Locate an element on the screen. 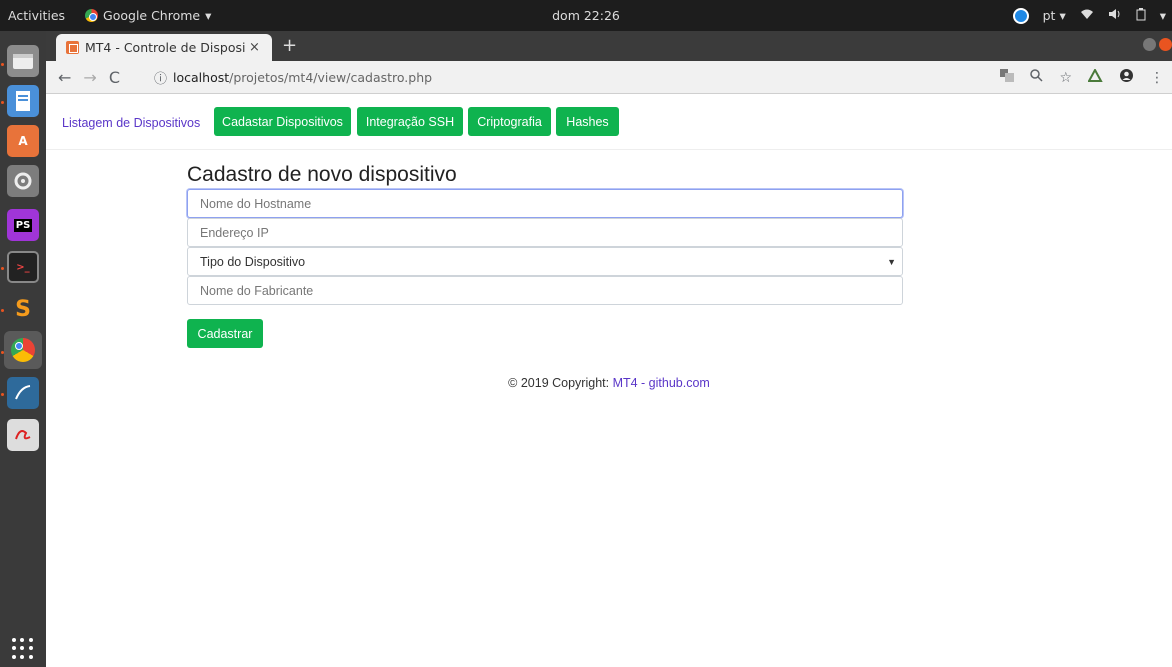 This screenshot has width=1172, height=667. system-settings-icon is located at coordinates (23, 181).